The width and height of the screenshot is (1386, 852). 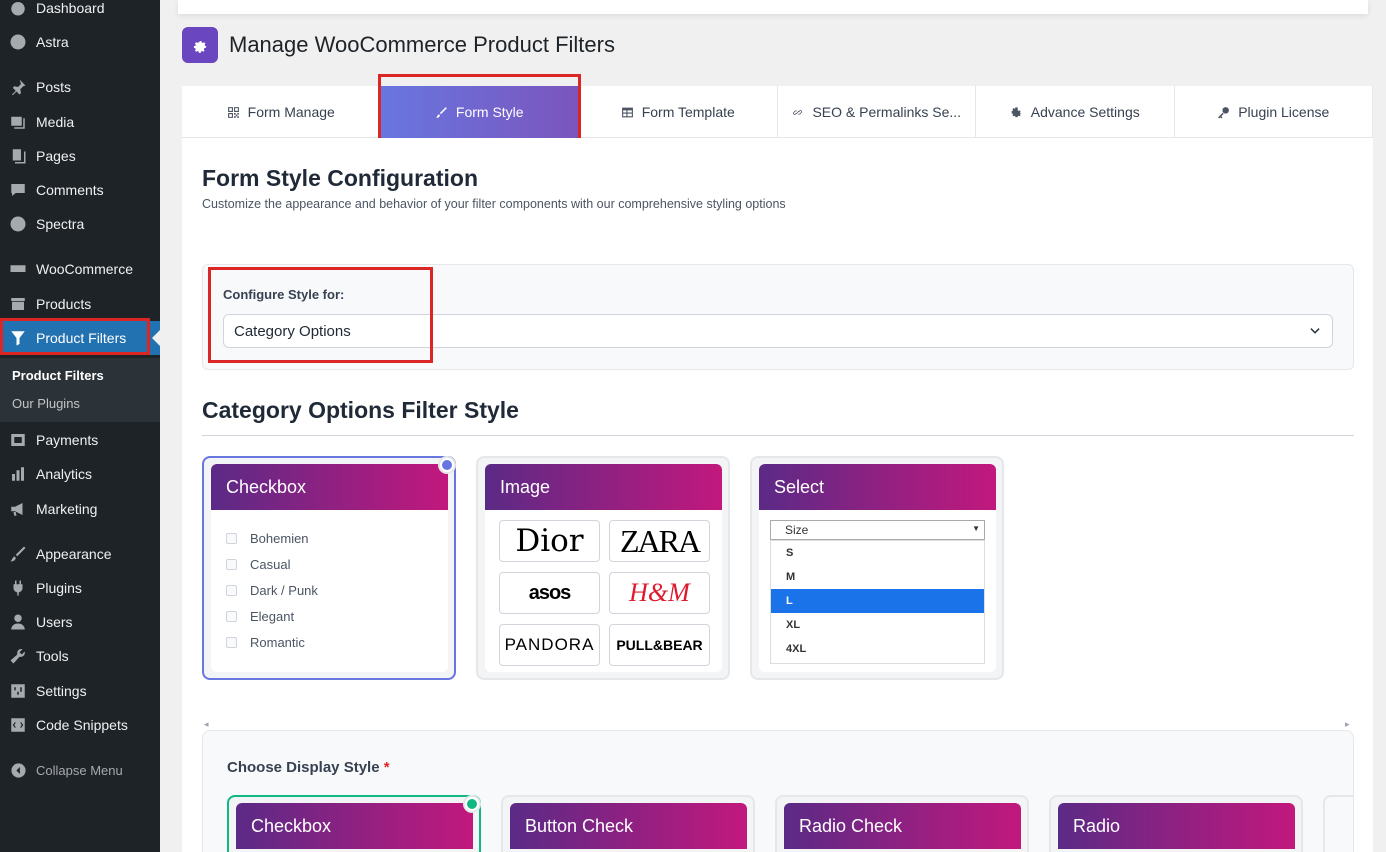 I want to click on filter-style-title: Category Options Filter Style, so click(x=360, y=410).